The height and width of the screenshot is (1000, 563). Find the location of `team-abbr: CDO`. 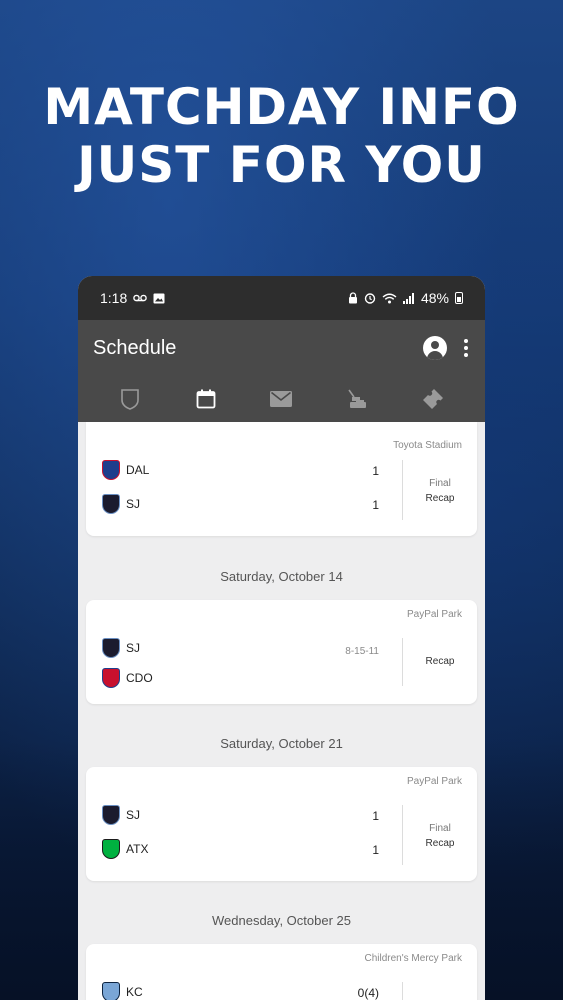

team-abbr: CDO is located at coordinates (139, 678).